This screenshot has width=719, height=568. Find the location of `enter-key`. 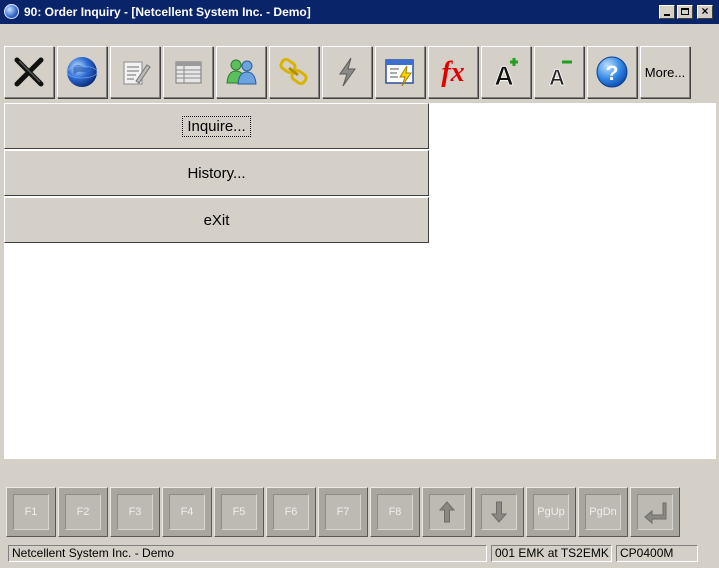

enter-key is located at coordinates (655, 512).